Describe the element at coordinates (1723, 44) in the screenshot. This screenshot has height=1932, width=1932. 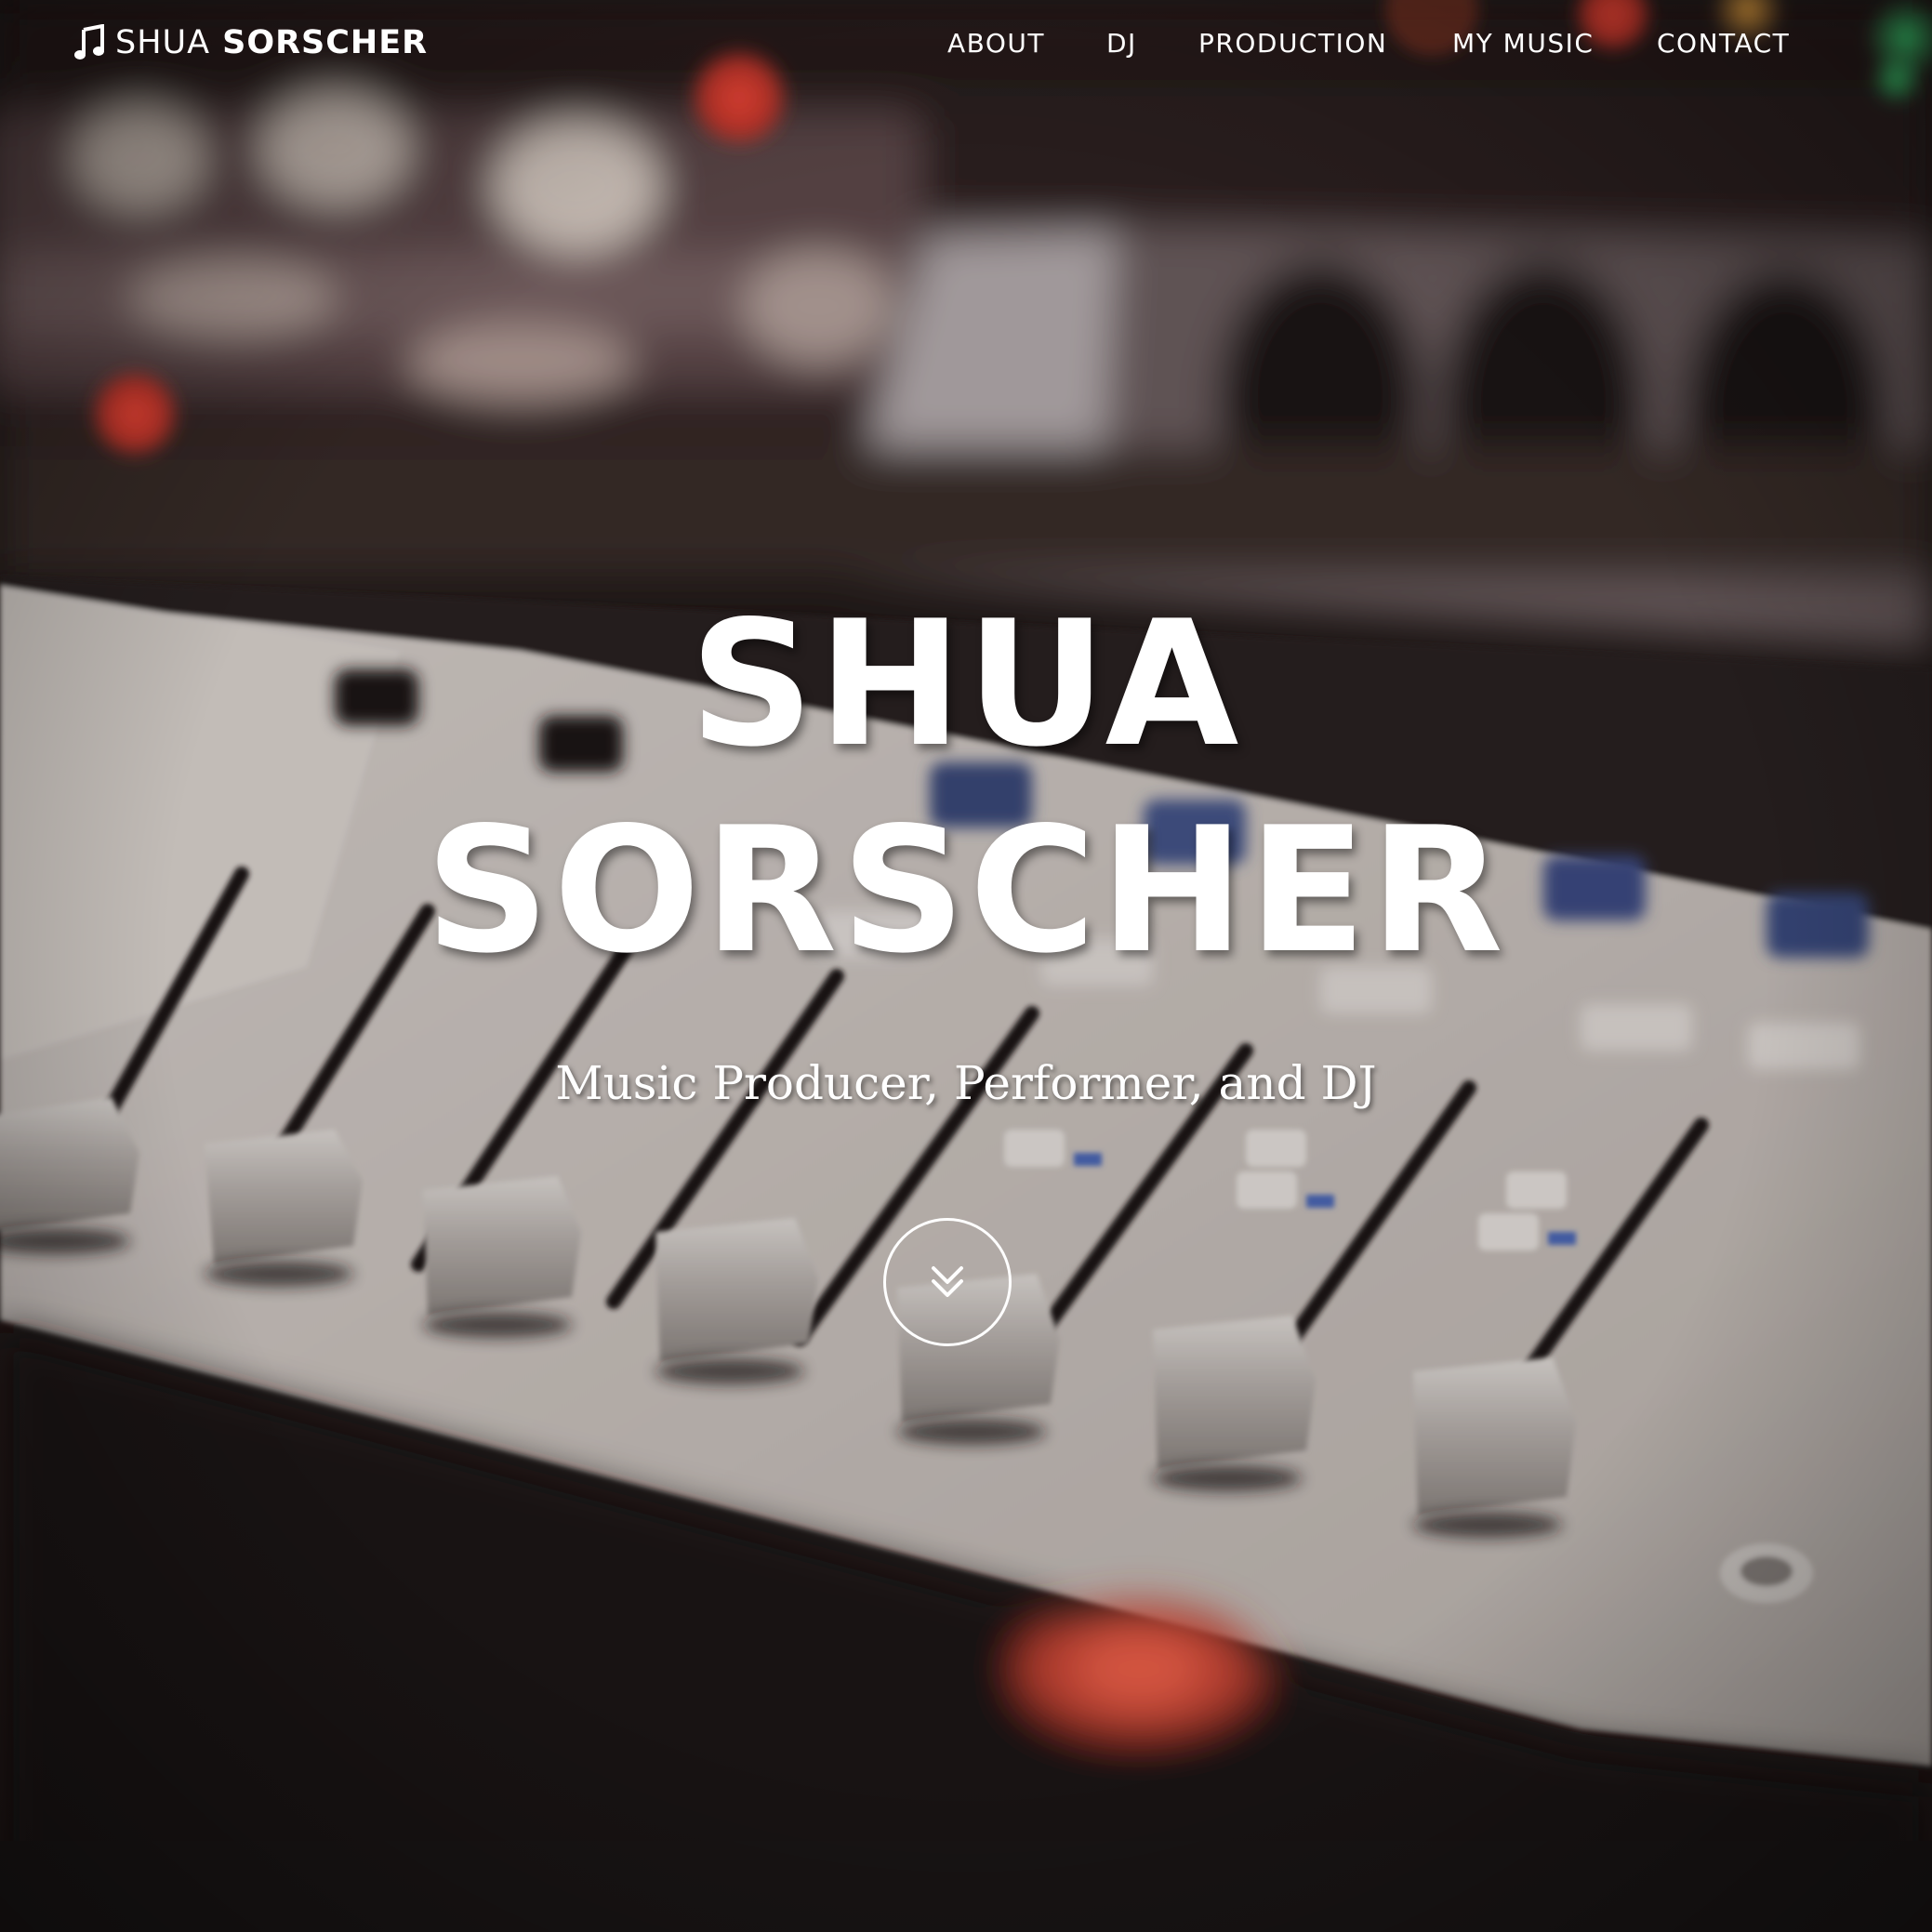
I see `nav-link-contact: CONTACT` at that location.